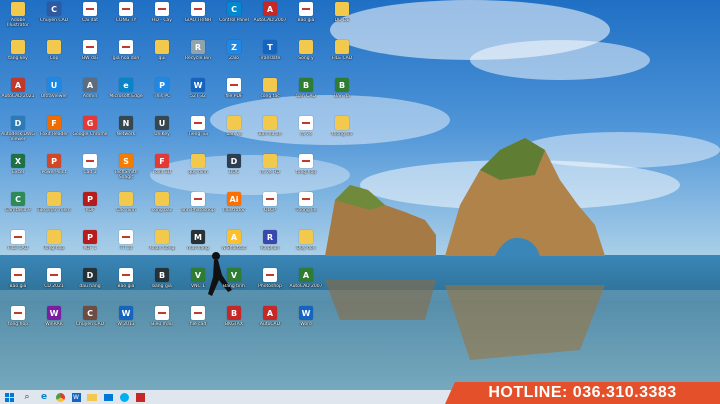  Describe the element at coordinates (126, 325) in the screenshot. I see `desktop-icon: W W 2013` at that location.